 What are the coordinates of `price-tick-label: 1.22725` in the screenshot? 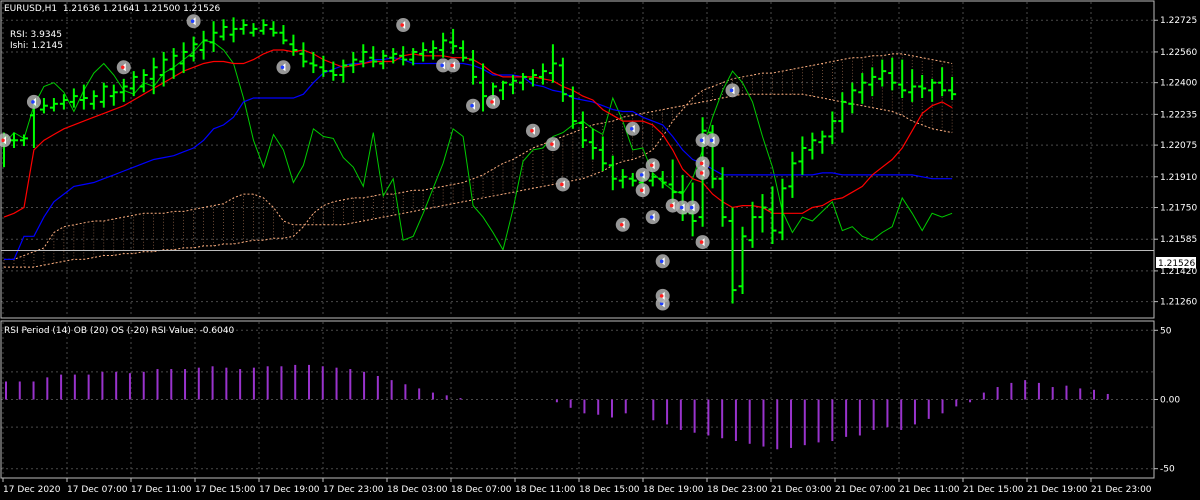 It's located at (1178, 21).